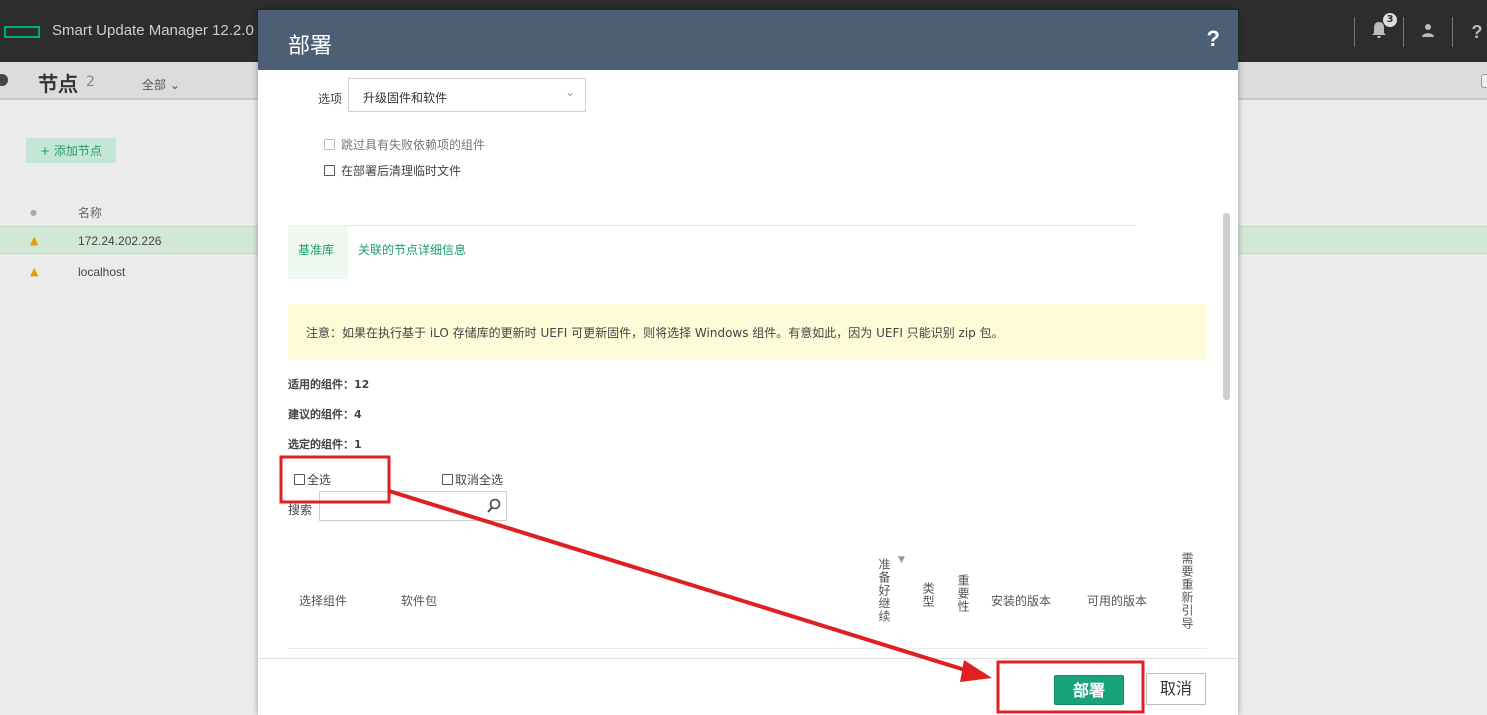  I want to click on node-count: 2, so click(90, 82).